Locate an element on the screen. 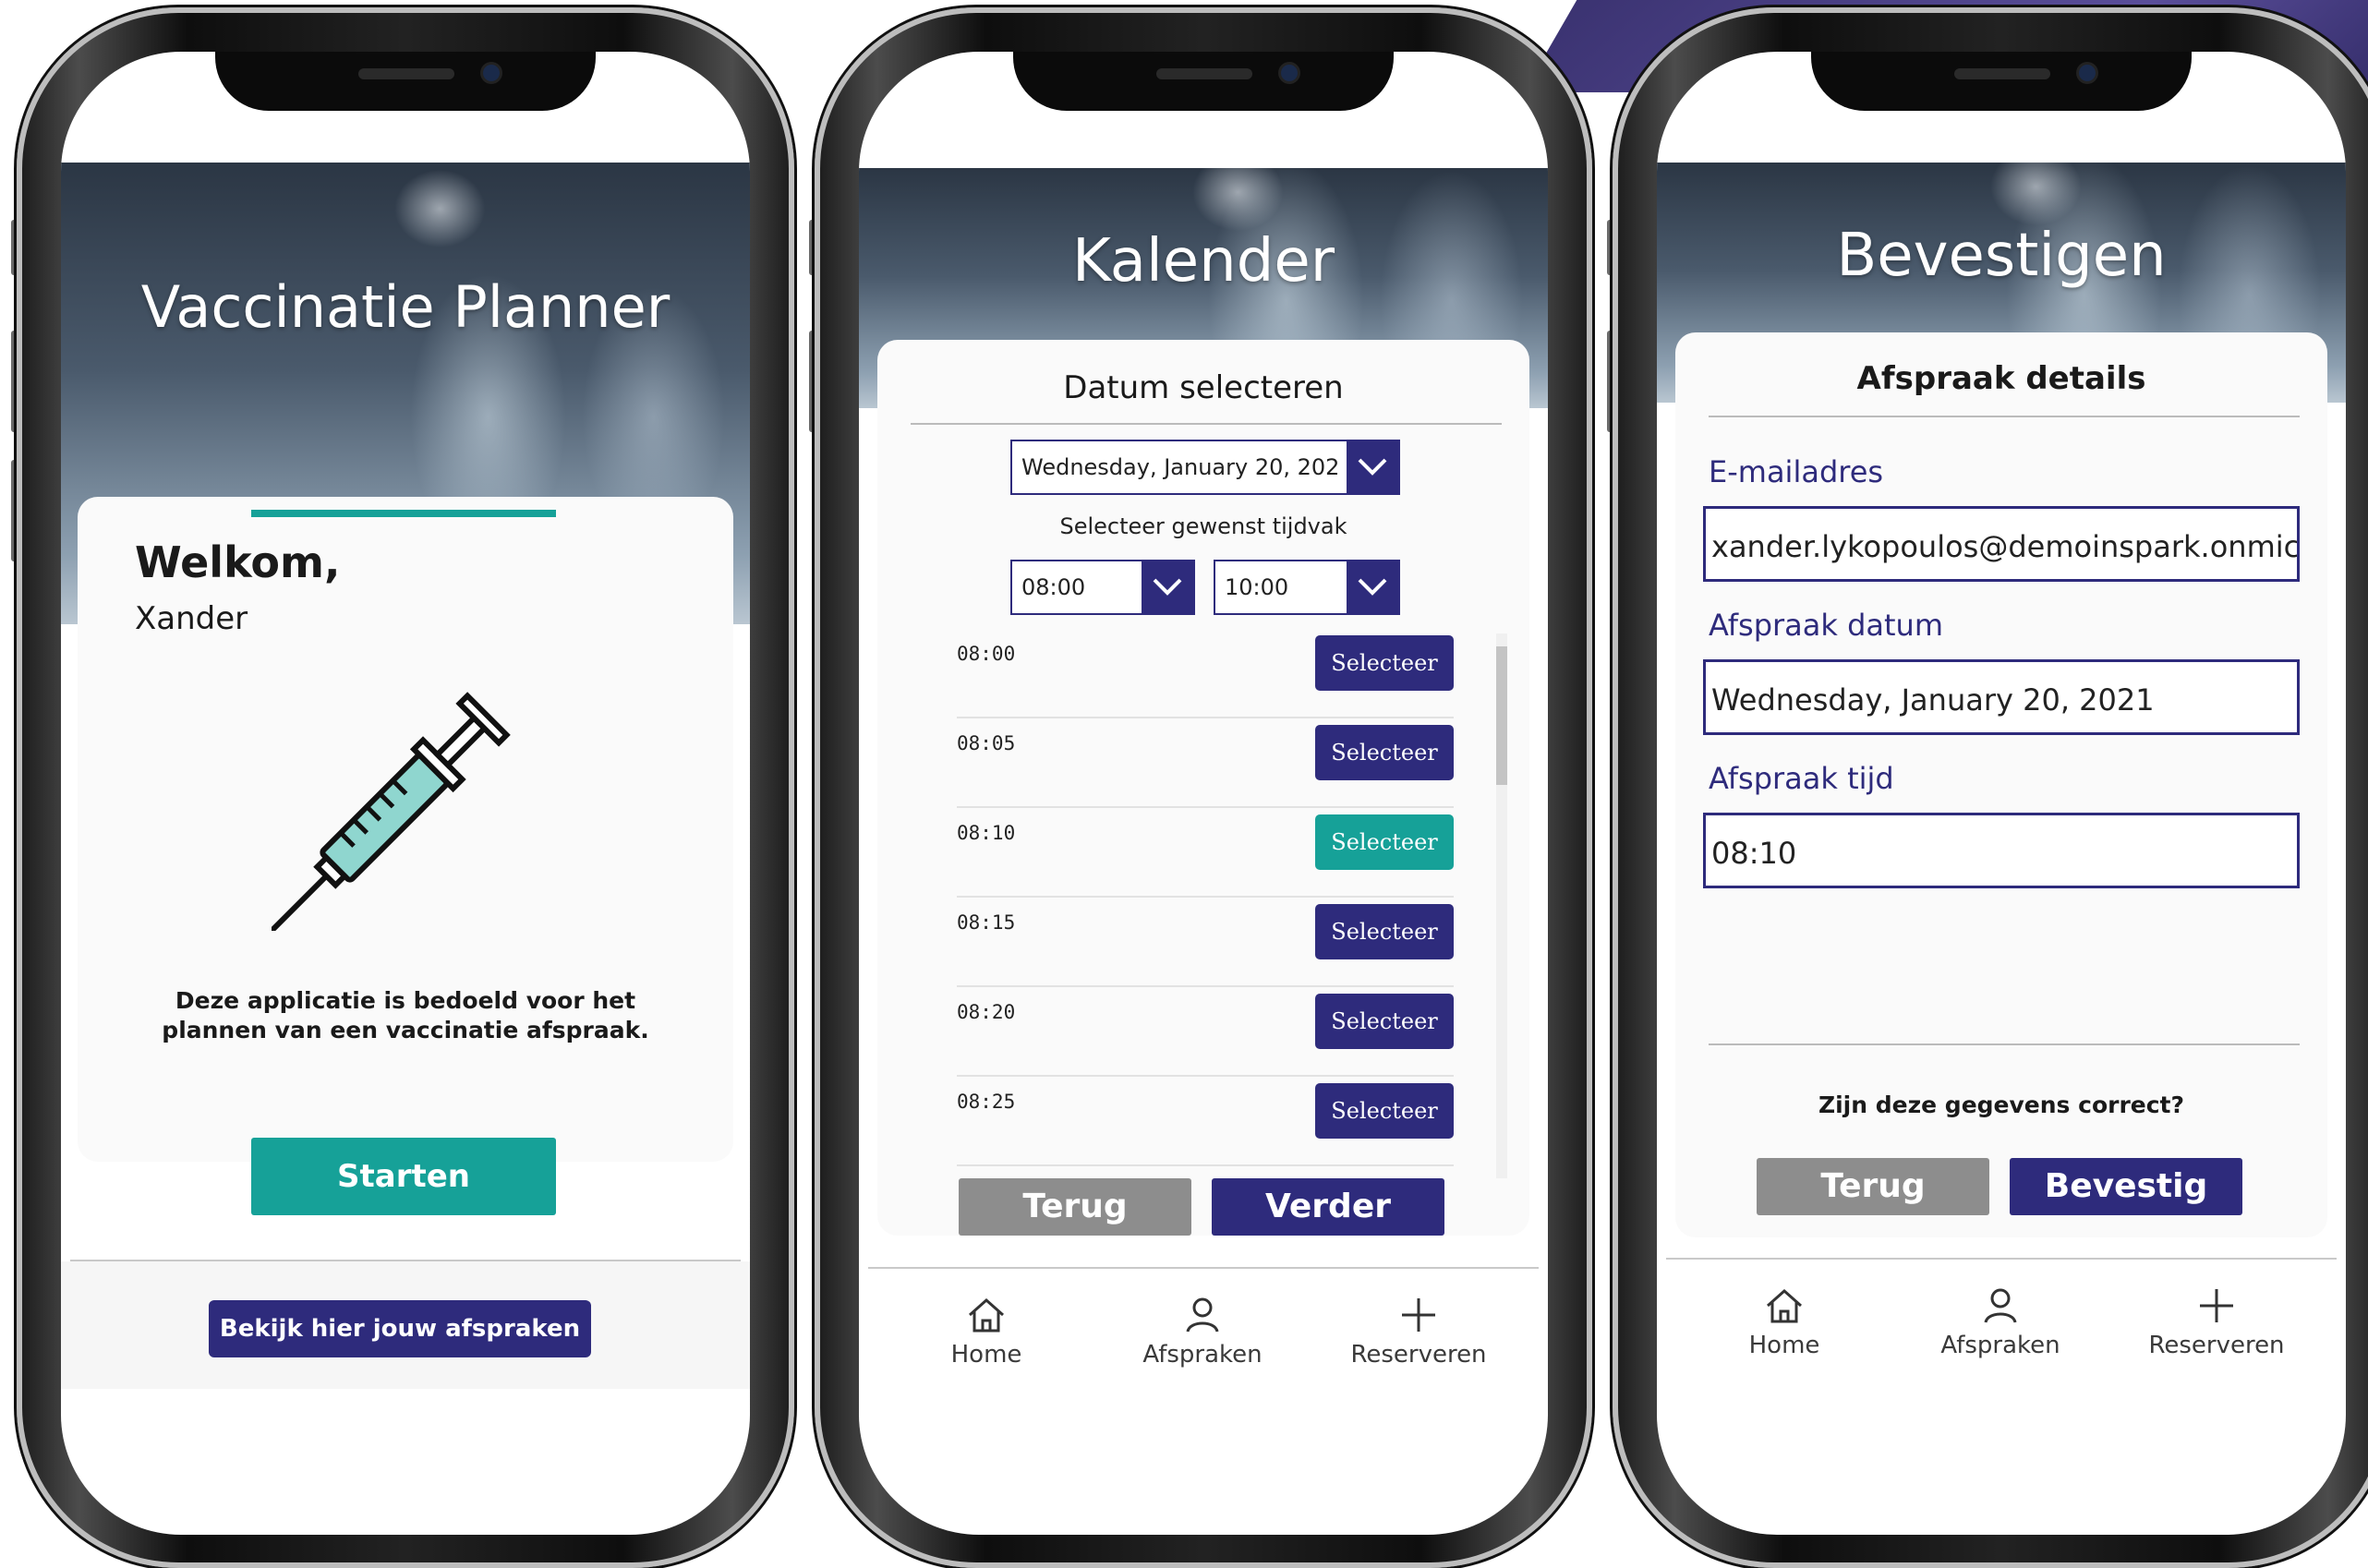  date-picker: Wednesday, January 20, 202 is located at coordinates (1205, 467).